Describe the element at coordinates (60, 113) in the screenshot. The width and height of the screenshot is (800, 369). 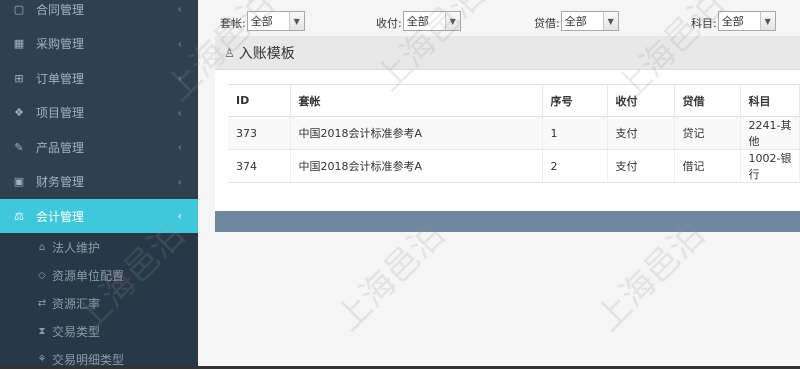
I see `sidebar-item-label: 项目管理` at that location.